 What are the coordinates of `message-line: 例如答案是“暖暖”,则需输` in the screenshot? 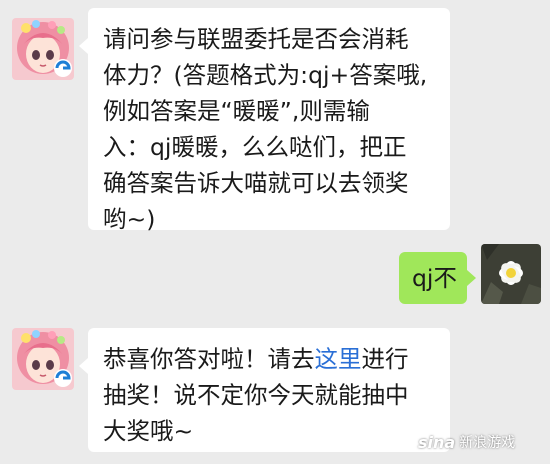 It's located at (236, 111).